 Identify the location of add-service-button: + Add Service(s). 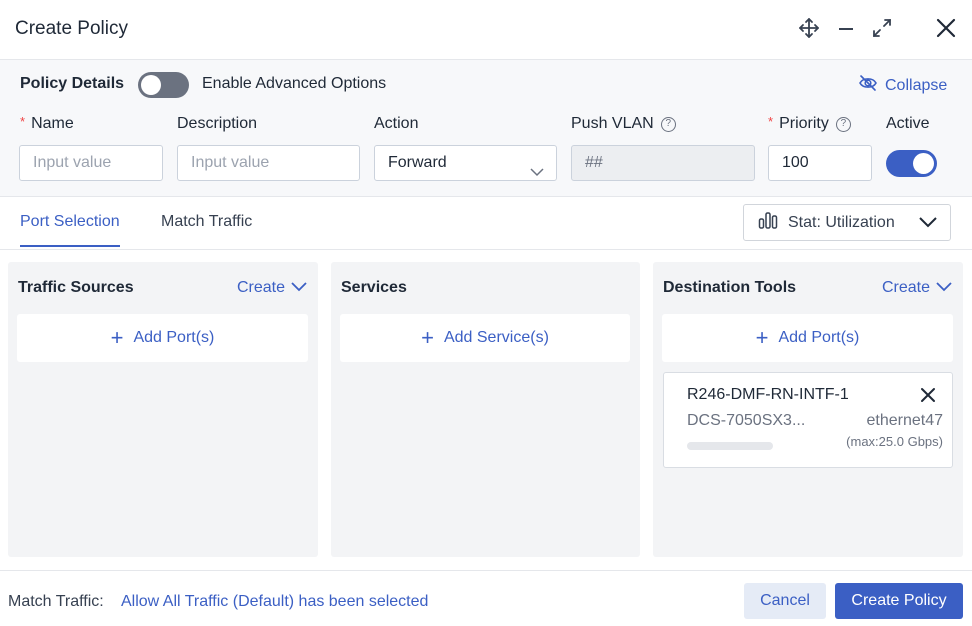
(485, 338).